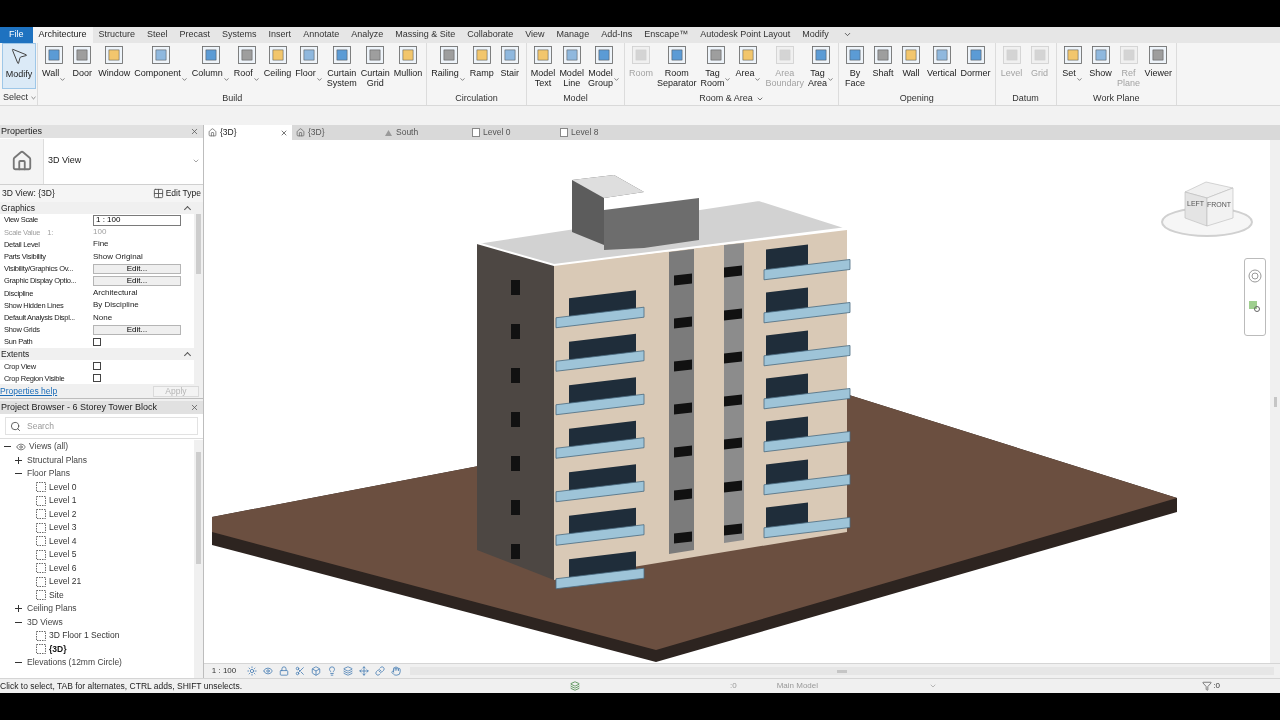 The image size is (1280, 720). Describe the element at coordinates (1072, 67) in the screenshot. I see `ribbon-tool: Set` at that location.